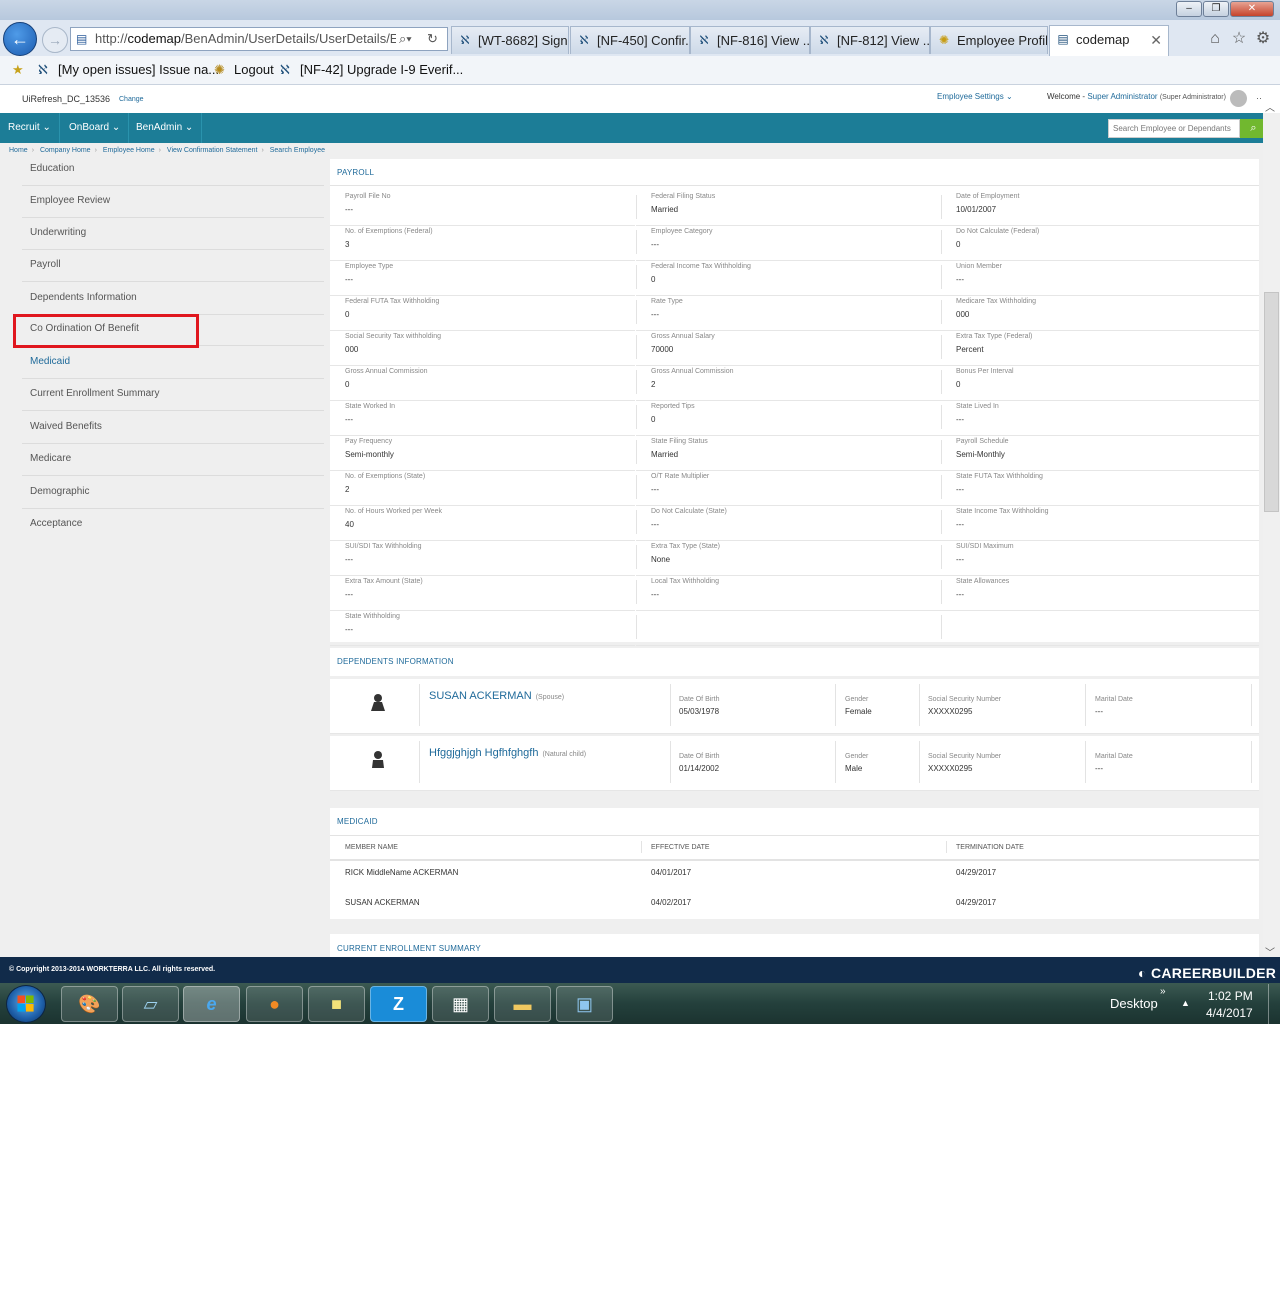 The image size is (1280, 1294). What do you see at coordinates (173, 202) in the screenshot?
I see `sidebar-item-employee-review: Employee Review` at bounding box center [173, 202].